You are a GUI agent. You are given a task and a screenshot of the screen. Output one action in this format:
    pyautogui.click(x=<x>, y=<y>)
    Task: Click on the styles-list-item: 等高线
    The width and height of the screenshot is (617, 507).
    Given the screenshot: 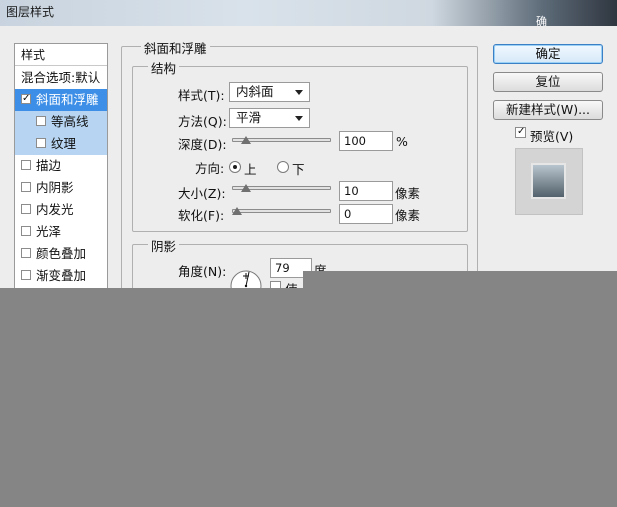 What is the action you would take?
    pyautogui.click(x=61, y=122)
    